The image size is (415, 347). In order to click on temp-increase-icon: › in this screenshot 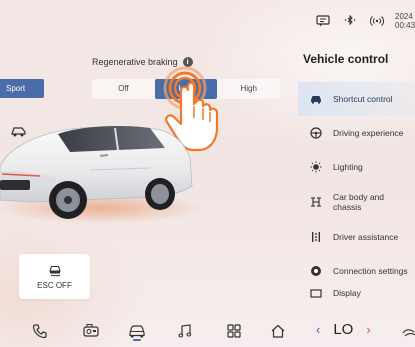, I will do `click(368, 329)`.